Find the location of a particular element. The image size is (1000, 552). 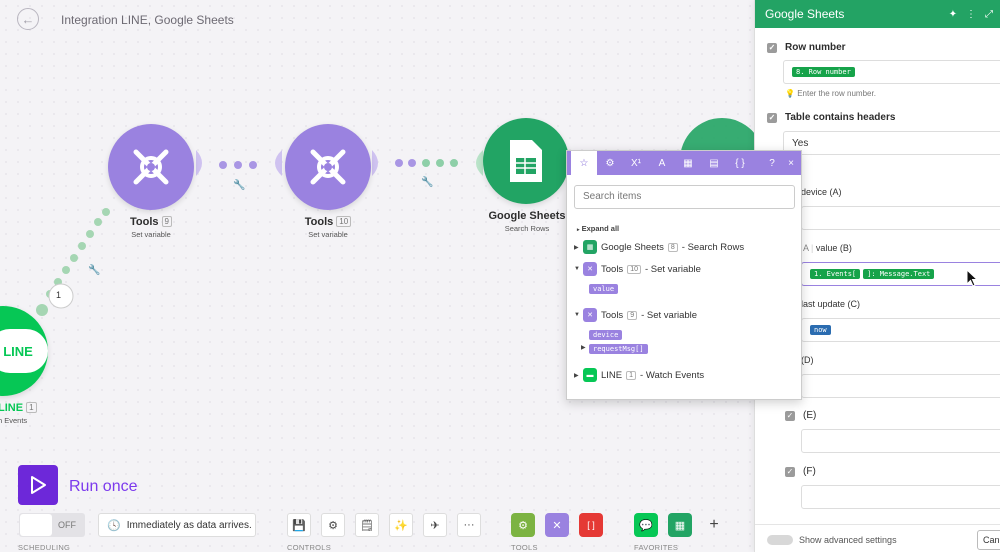

schedule-setting: 🕓 Immediately as data arrives. is located at coordinates (177, 525).